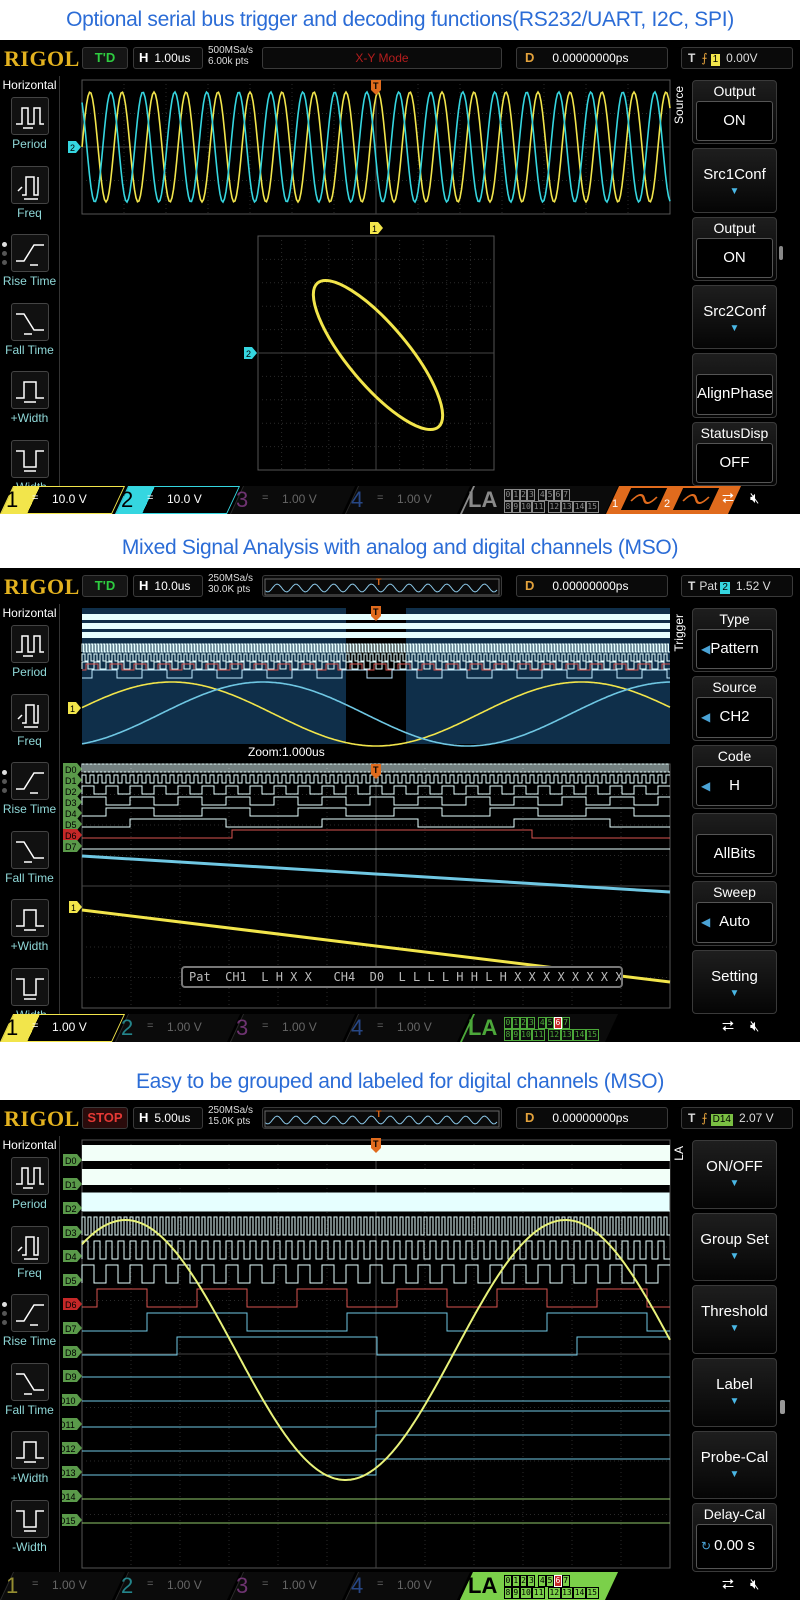 This screenshot has height=1600, width=800. What do you see at coordinates (734, 755) in the screenshot?
I see `softkey-title: Code` at bounding box center [734, 755].